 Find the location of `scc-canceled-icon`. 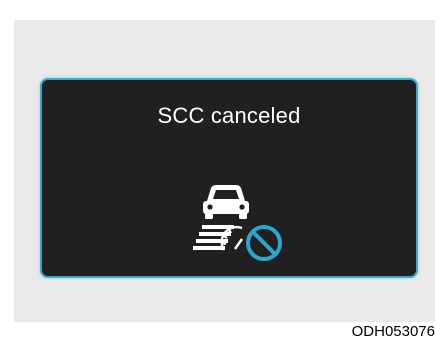

scc-canceled-icon is located at coordinates (238, 224).